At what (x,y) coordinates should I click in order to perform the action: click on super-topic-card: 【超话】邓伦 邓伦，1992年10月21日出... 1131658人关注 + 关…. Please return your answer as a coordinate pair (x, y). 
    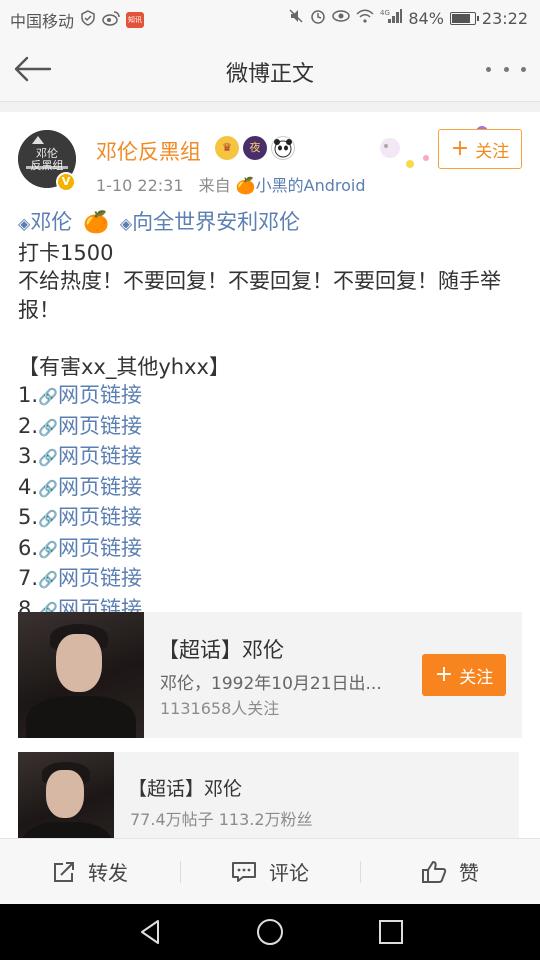
    Looking at the image, I should click on (270, 675).